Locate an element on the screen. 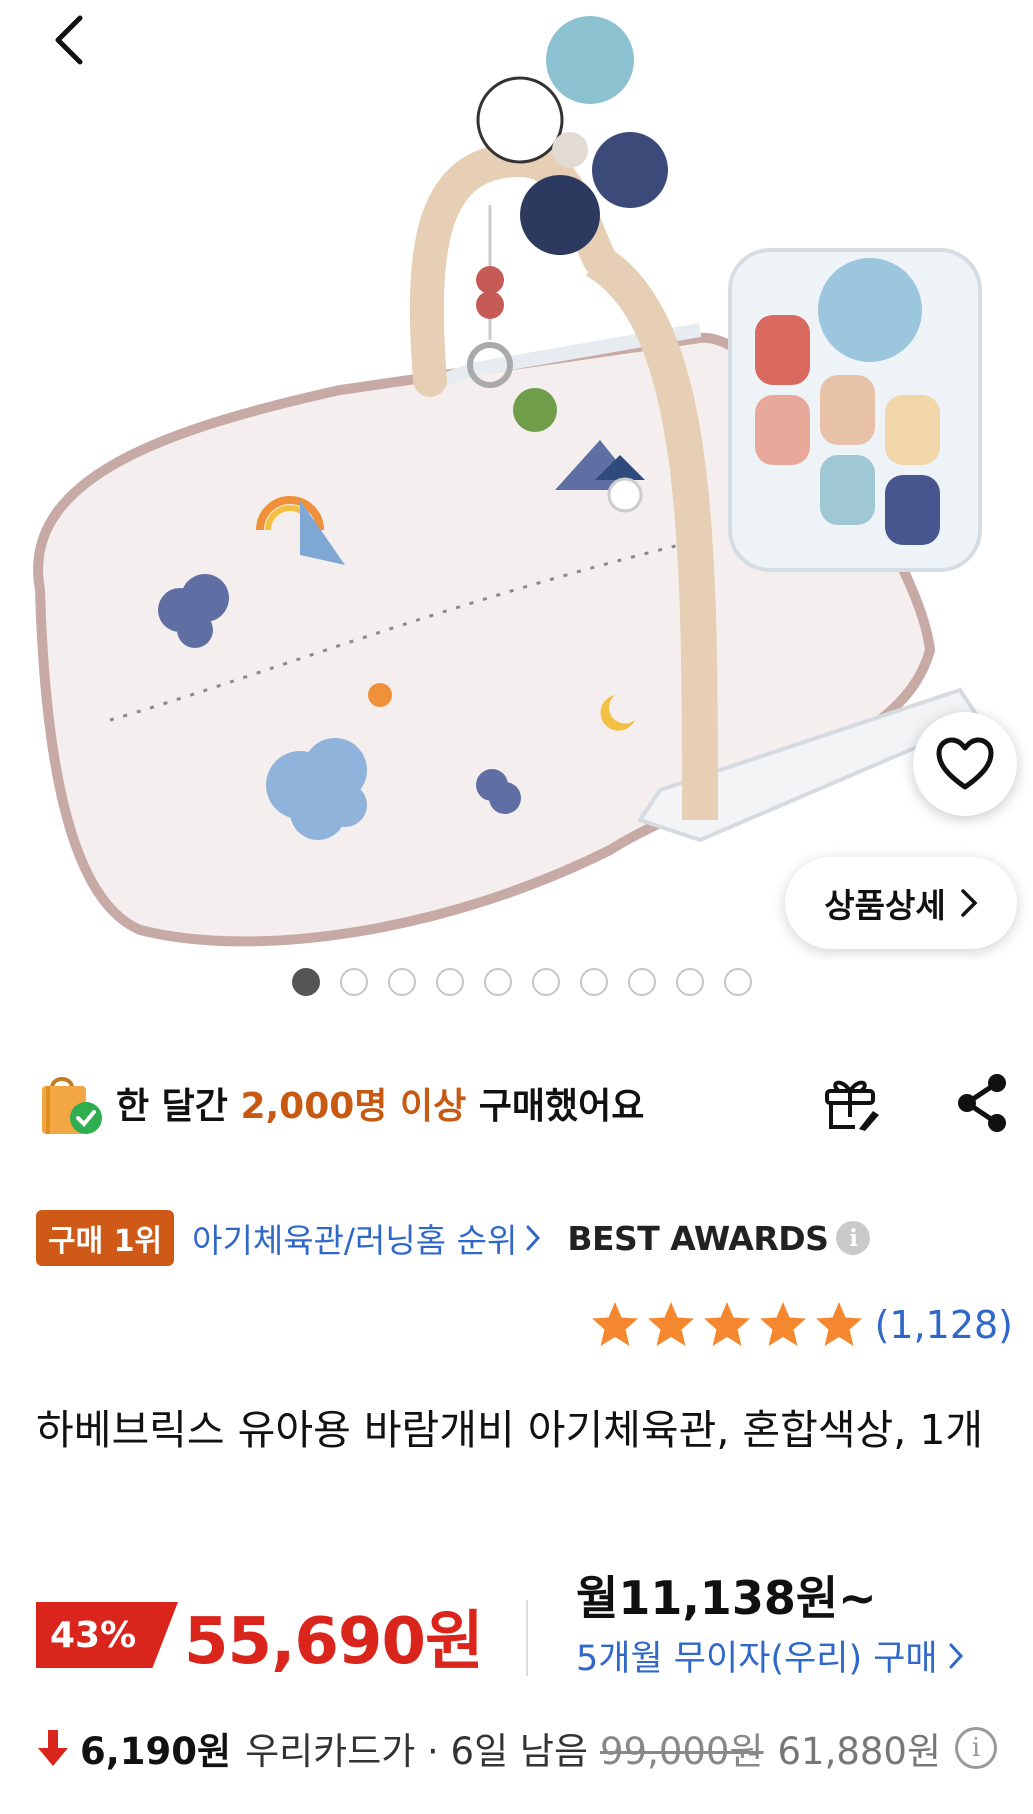 The image size is (1033, 1814). review-count: (1,128) is located at coordinates (944, 1325).